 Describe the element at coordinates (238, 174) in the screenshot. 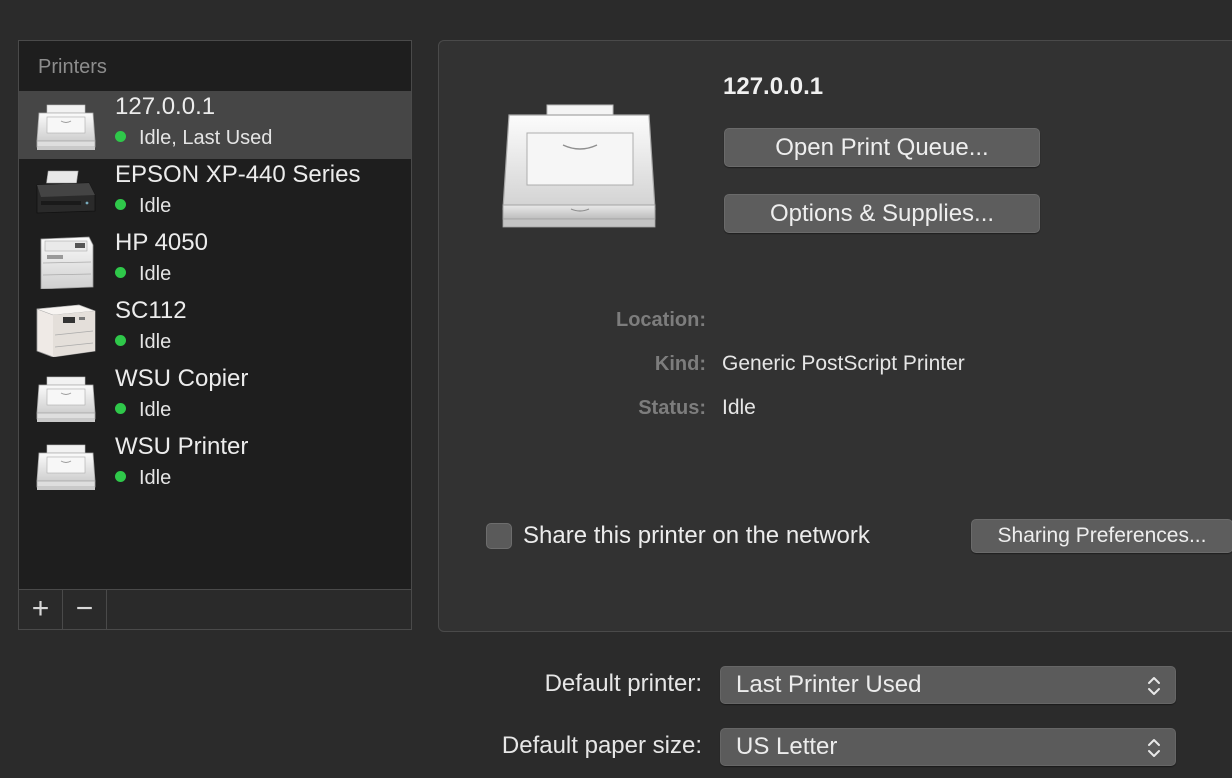

I see `printer-item-name: EPSON XP-440 Series` at that location.